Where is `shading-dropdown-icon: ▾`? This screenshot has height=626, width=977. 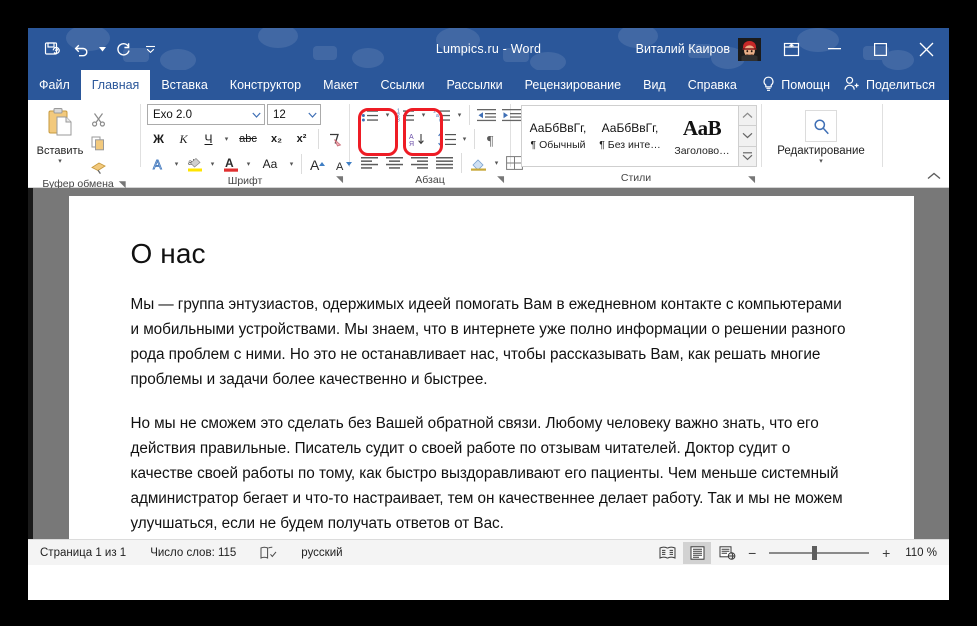
shading-dropdown-icon: ▾ is located at coordinates (496, 163).